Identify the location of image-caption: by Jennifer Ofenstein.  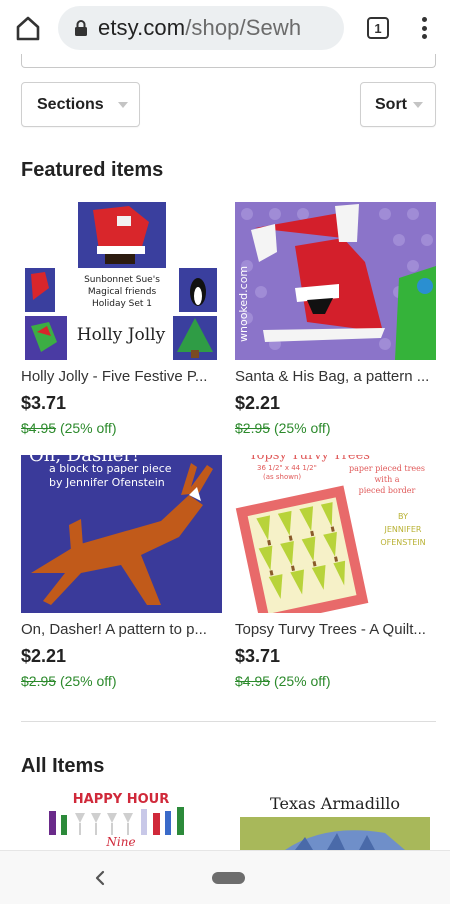
(107, 482).